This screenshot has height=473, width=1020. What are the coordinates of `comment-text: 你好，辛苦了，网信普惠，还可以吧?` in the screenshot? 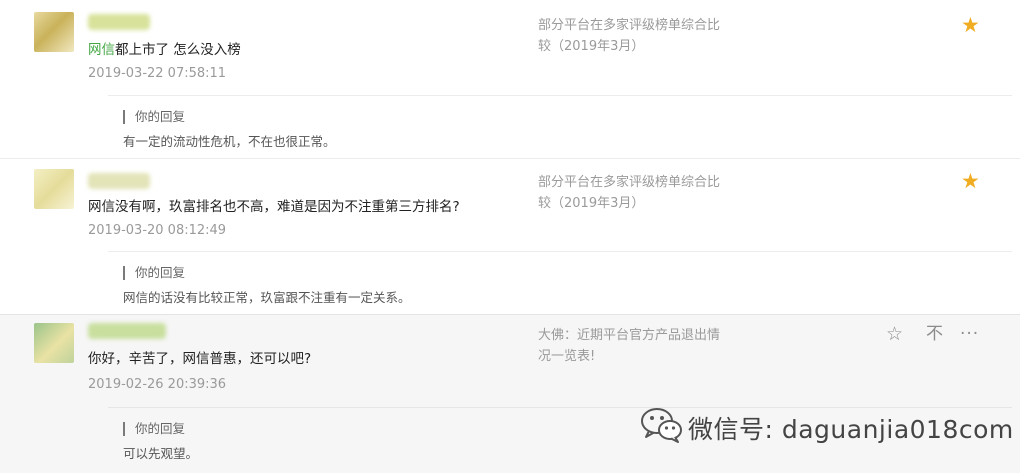 It's located at (200, 359).